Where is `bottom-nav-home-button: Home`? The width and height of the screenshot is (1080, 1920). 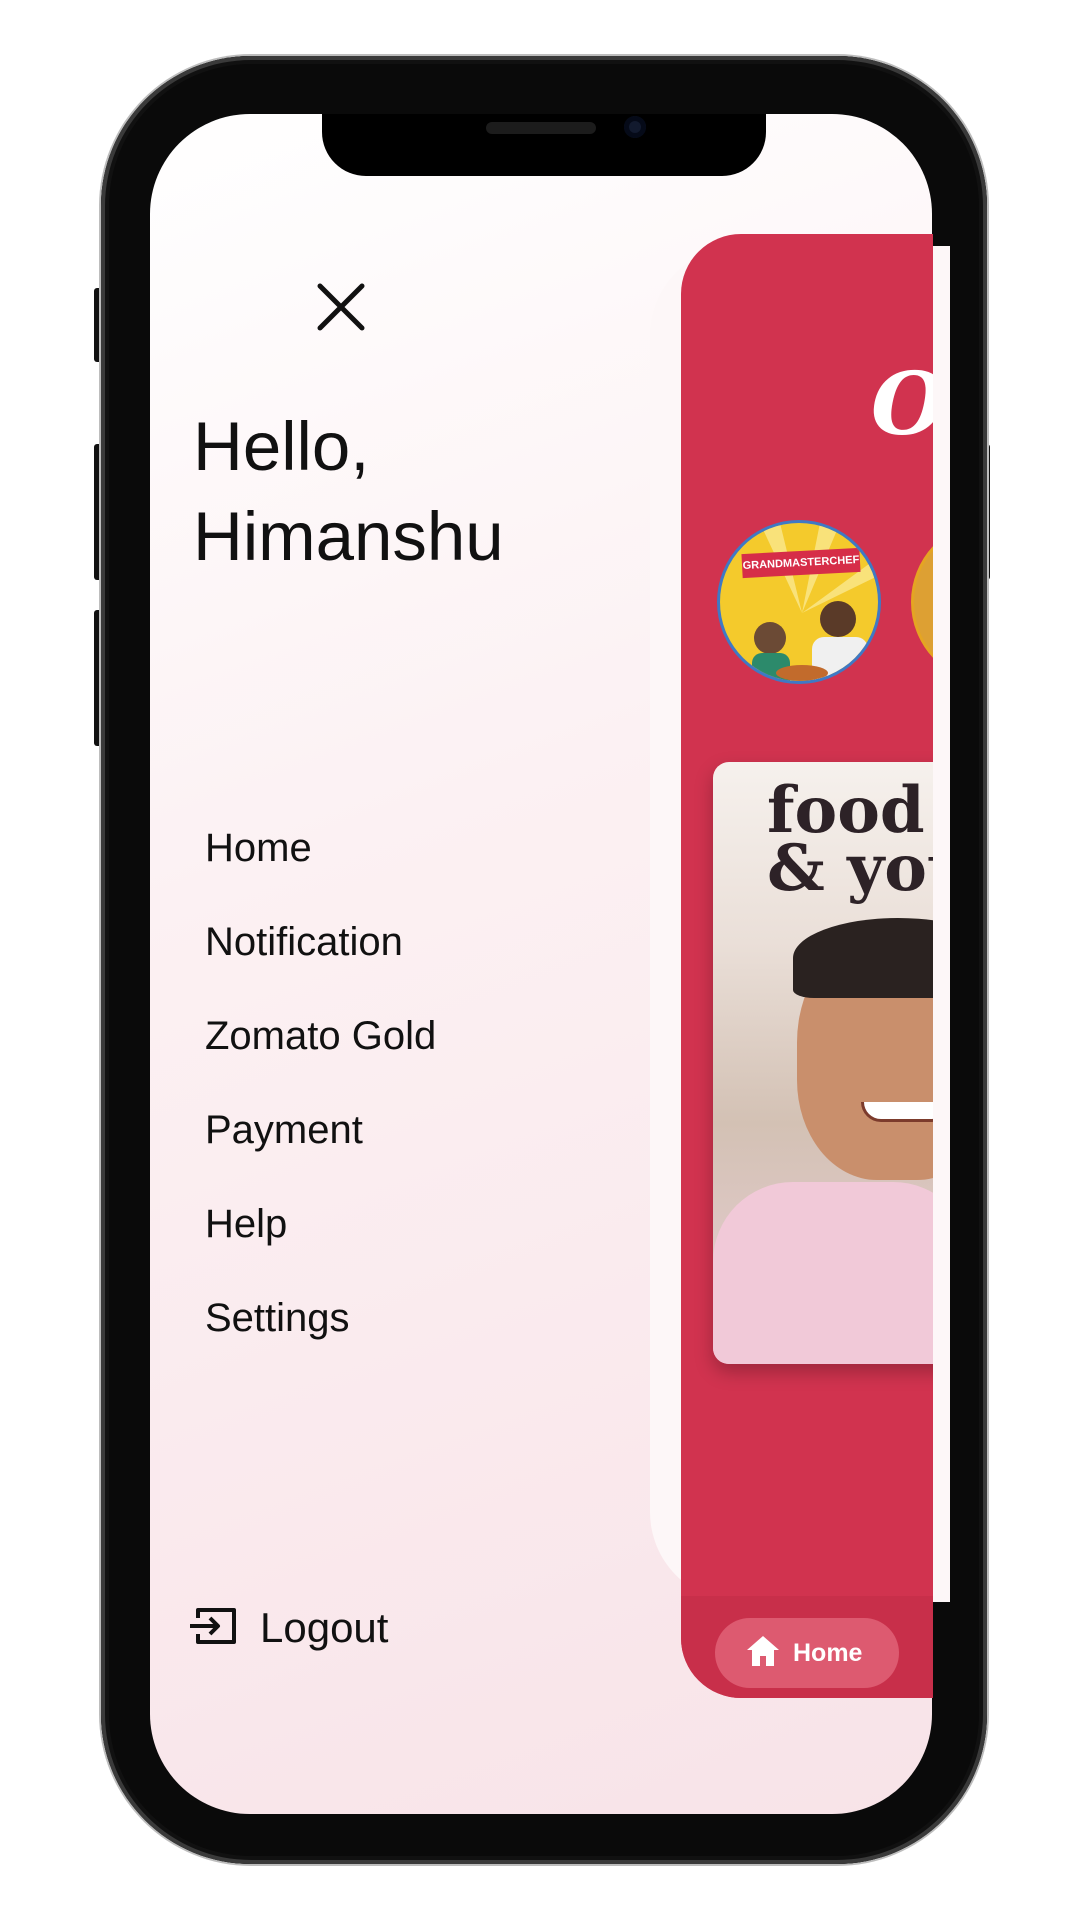 bottom-nav-home-button: Home is located at coordinates (807, 1653).